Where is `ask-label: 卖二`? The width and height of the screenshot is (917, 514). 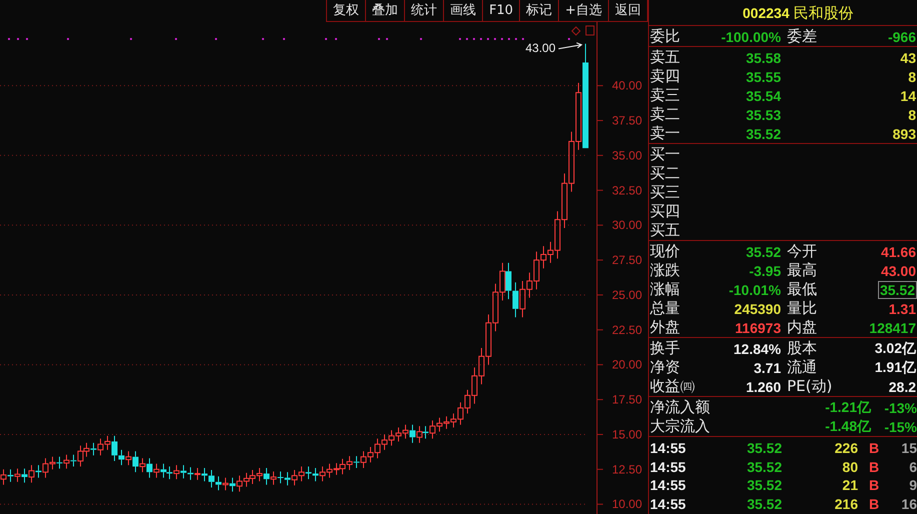 ask-label: 卖二 is located at coordinates (665, 114).